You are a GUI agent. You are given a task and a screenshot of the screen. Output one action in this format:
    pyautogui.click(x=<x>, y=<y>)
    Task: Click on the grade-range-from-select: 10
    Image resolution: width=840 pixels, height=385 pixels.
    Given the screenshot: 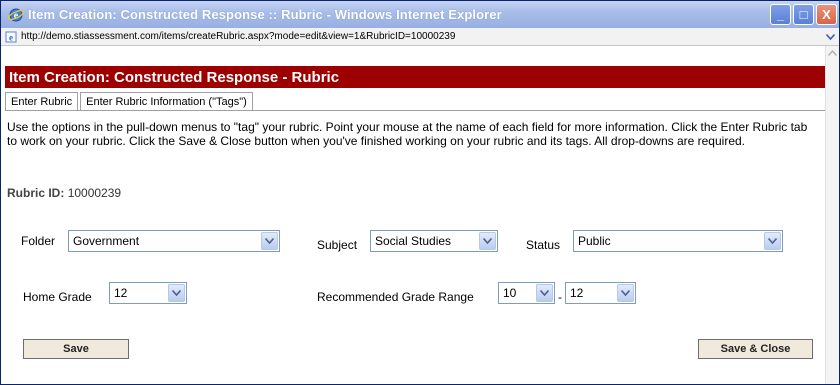 What is the action you would take?
    pyautogui.click(x=526, y=293)
    